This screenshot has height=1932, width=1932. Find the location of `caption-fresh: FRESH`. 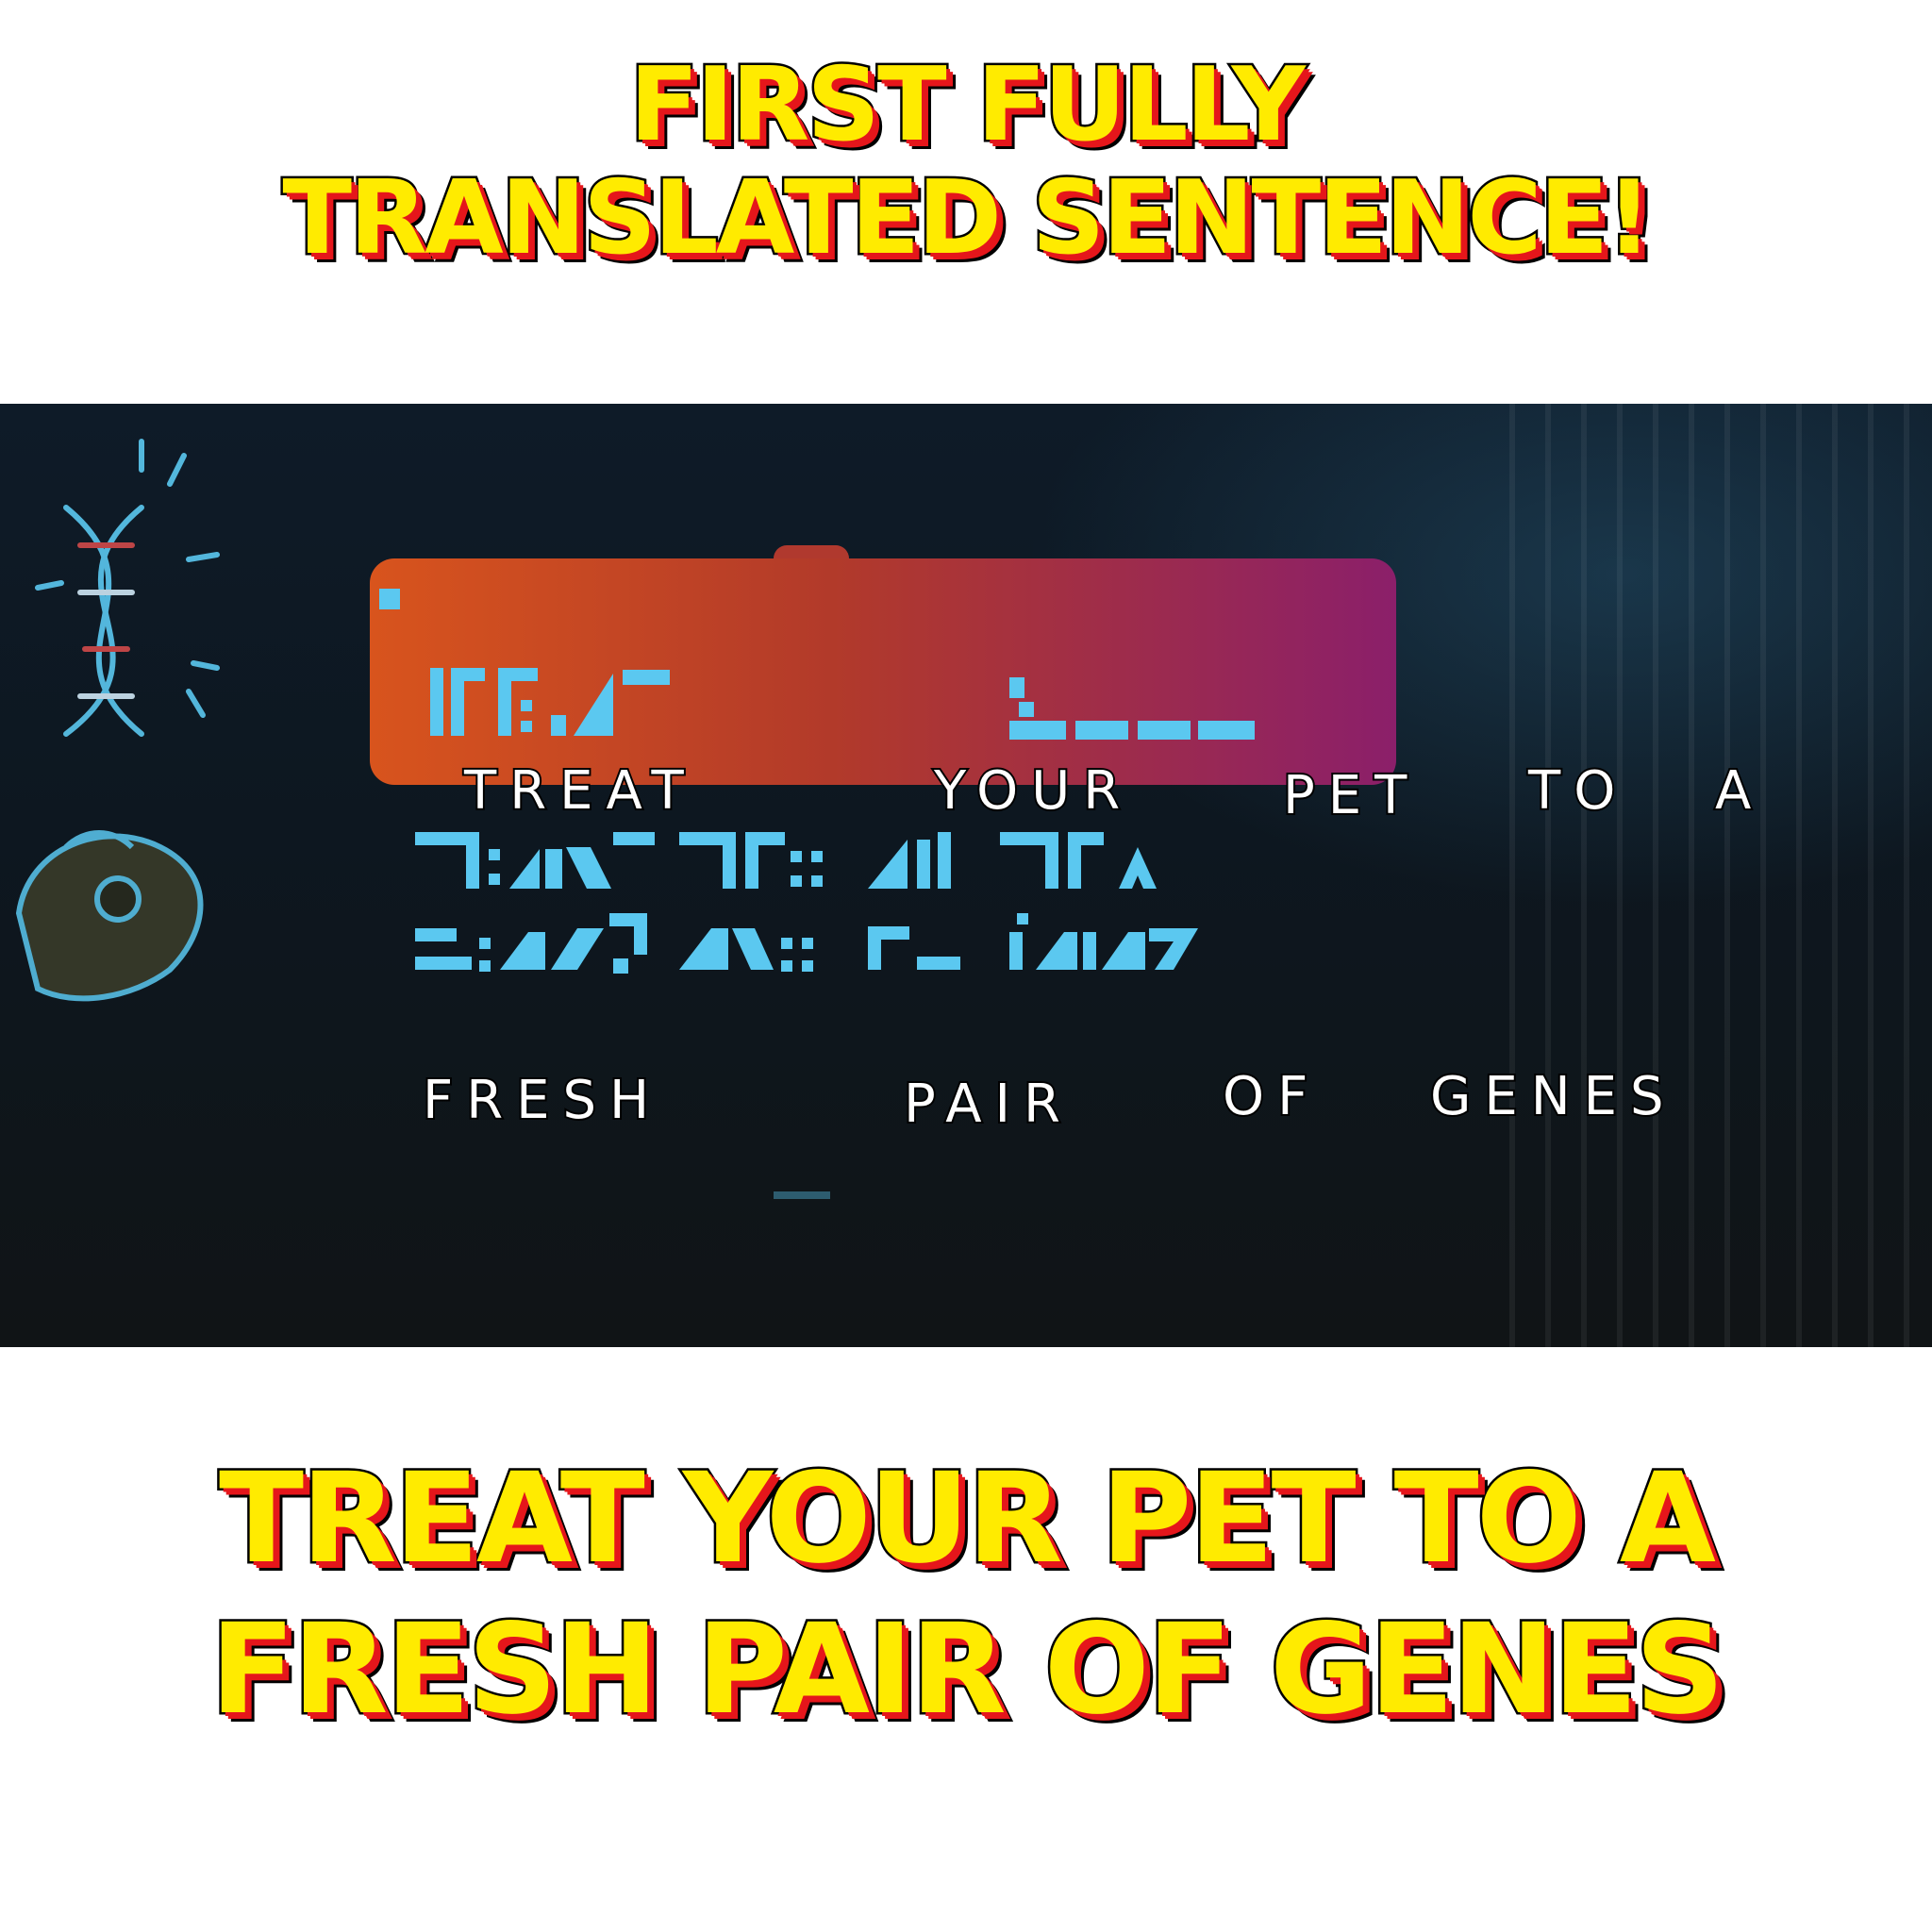

caption-fresh: FRESH is located at coordinates (542, 1101).